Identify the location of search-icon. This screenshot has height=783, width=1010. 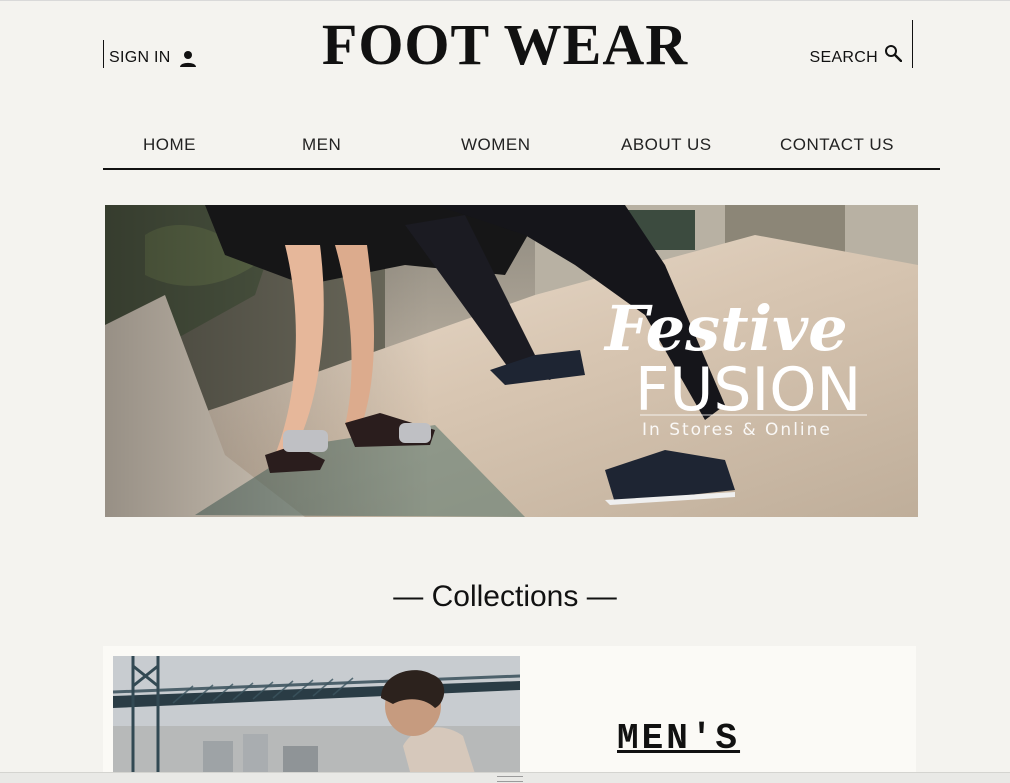
(893, 53).